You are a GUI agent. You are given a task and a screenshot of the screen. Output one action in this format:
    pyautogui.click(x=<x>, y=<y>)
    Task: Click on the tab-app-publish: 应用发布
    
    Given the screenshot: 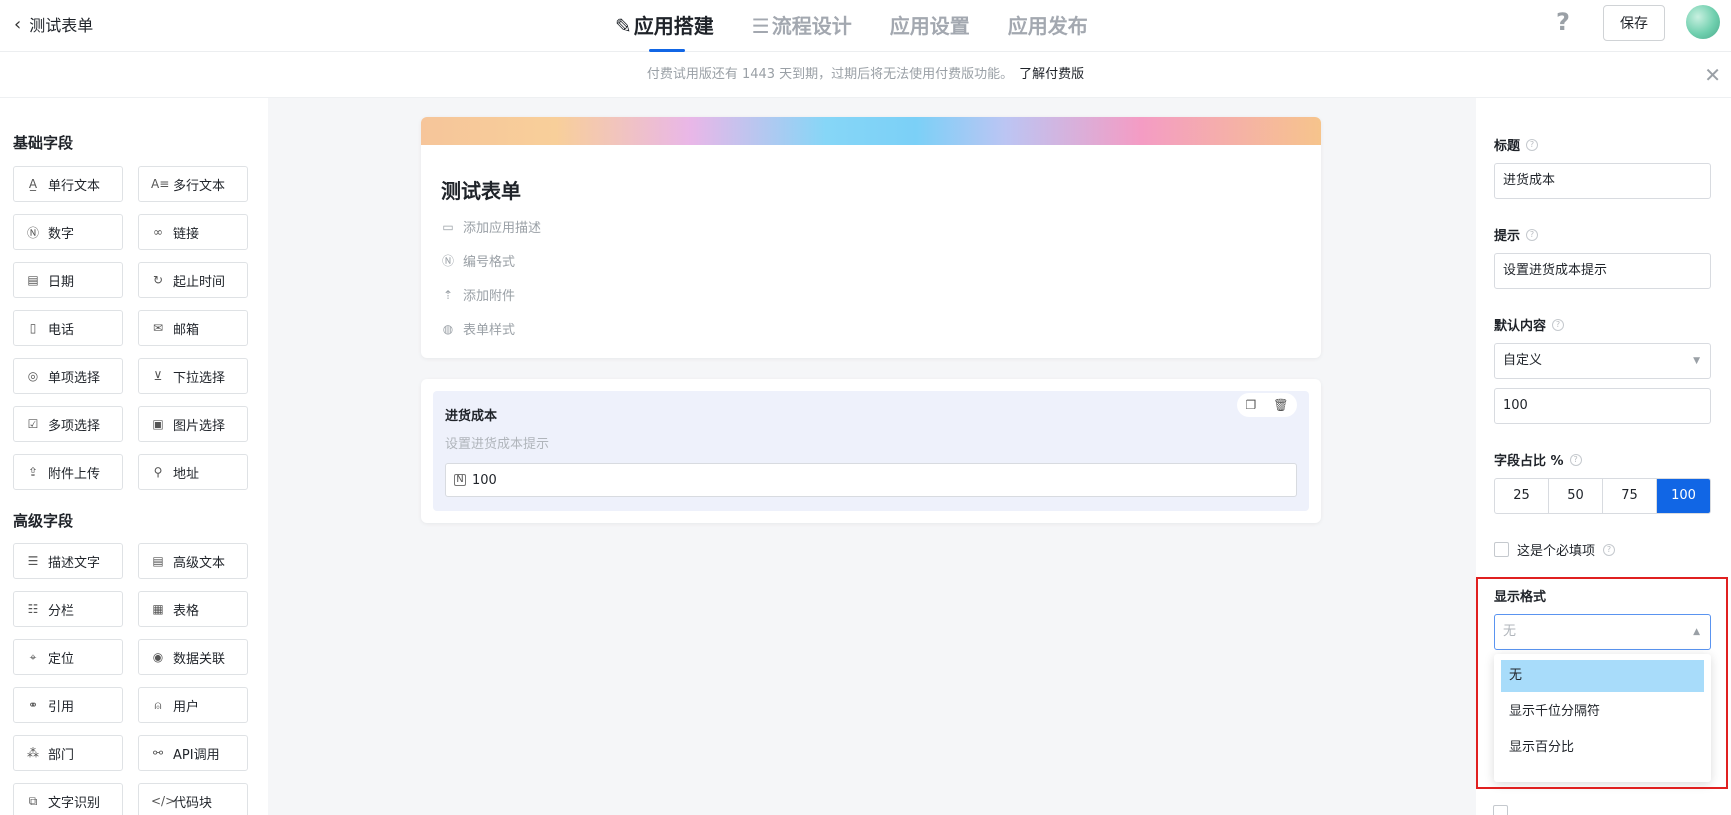 What is the action you would take?
    pyautogui.click(x=1048, y=26)
    